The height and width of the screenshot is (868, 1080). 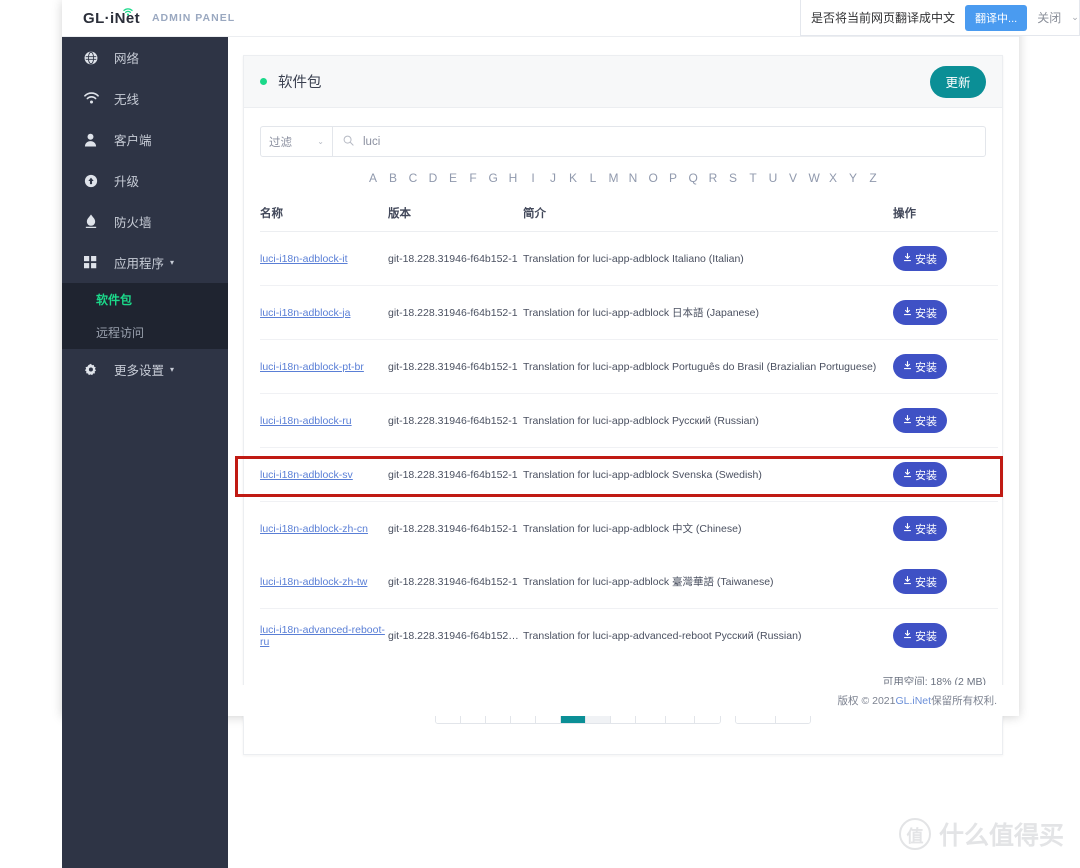 What do you see at coordinates (958, 81) in the screenshot?
I see `update-button: 更新` at bounding box center [958, 81].